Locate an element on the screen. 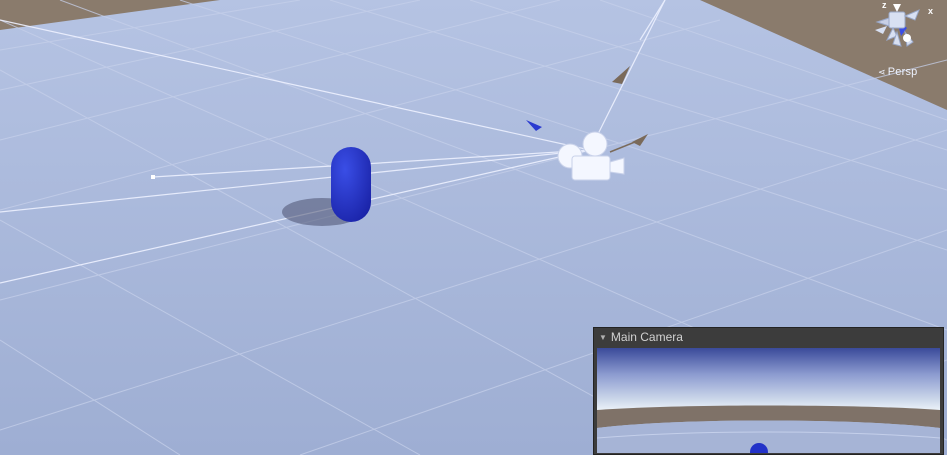 This screenshot has width=947, height=455. camera-preview-image is located at coordinates (768, 400).